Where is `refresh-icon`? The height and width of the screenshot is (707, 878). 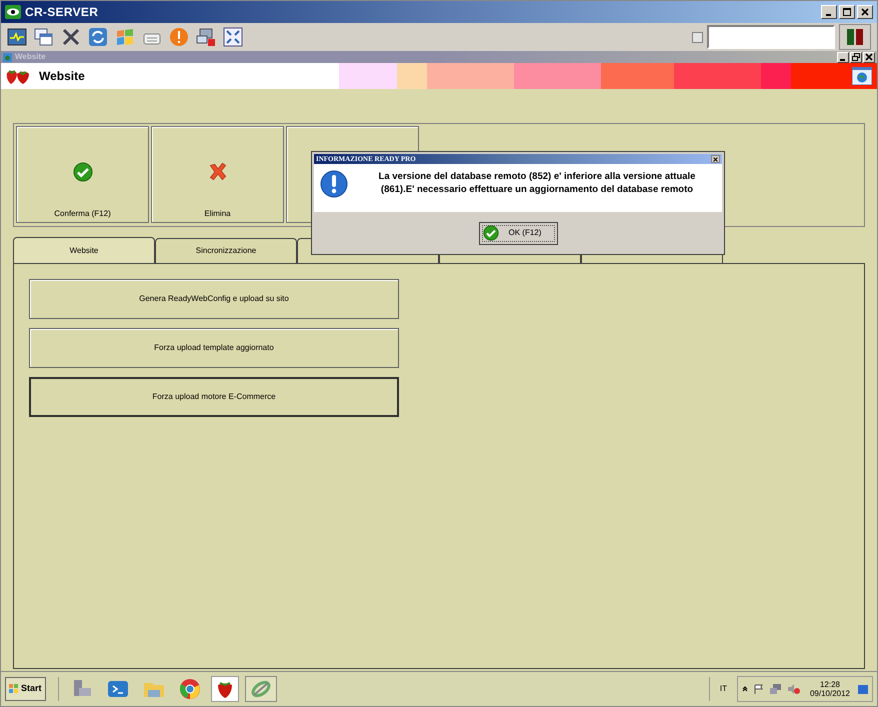
refresh-icon is located at coordinates (98, 37).